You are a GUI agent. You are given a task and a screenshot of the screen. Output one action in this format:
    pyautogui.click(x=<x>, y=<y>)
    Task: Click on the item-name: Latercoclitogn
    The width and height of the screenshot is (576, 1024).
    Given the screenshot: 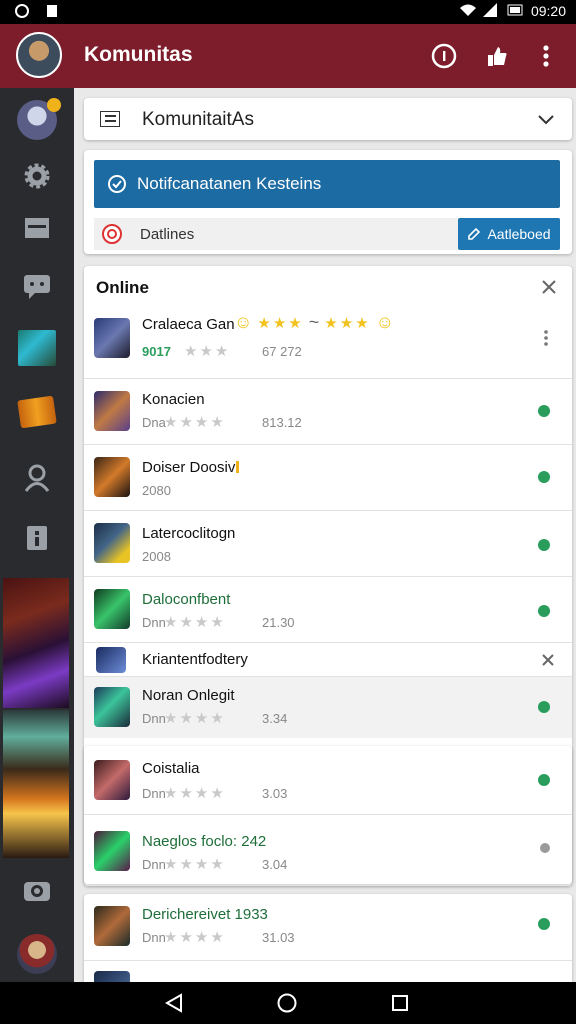 What is the action you would take?
    pyautogui.click(x=189, y=533)
    